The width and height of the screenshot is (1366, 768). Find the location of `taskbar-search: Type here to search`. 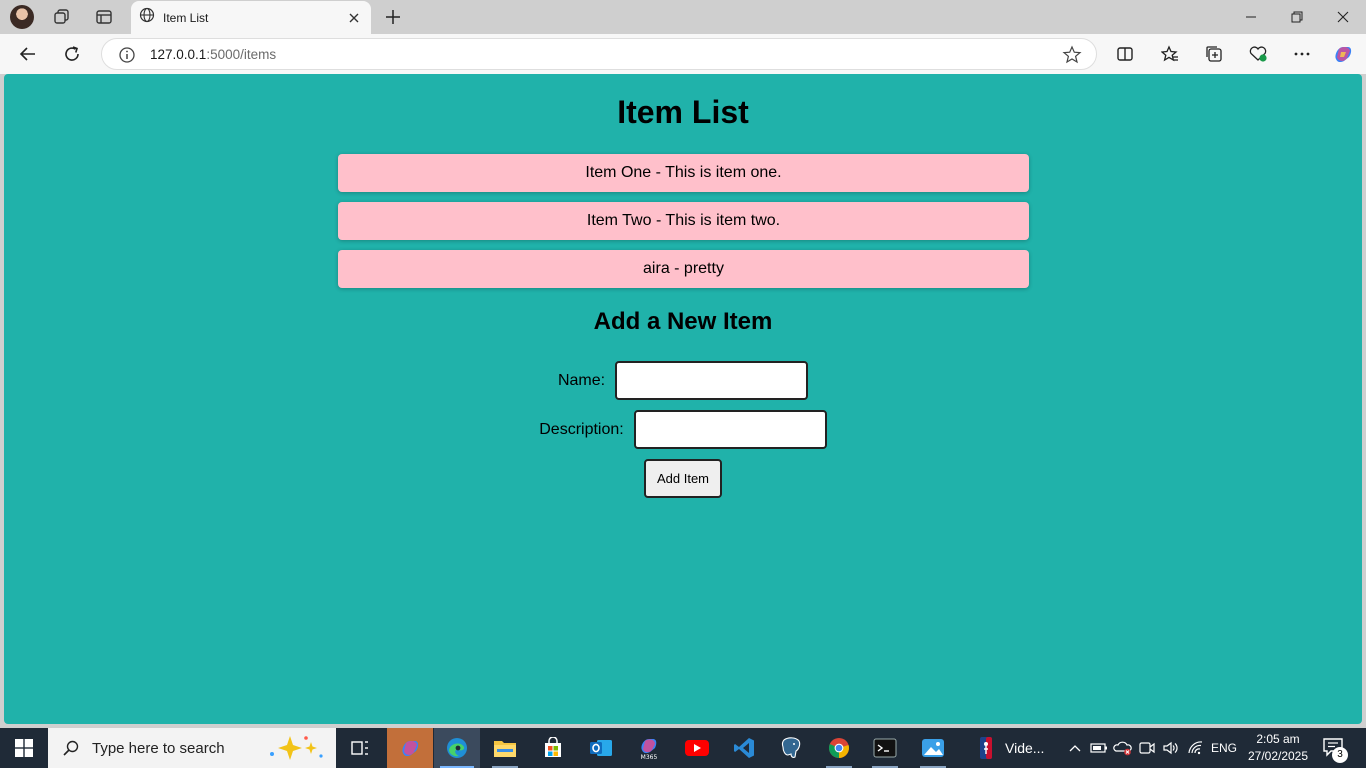

taskbar-search: Type here to search is located at coordinates (192, 748).